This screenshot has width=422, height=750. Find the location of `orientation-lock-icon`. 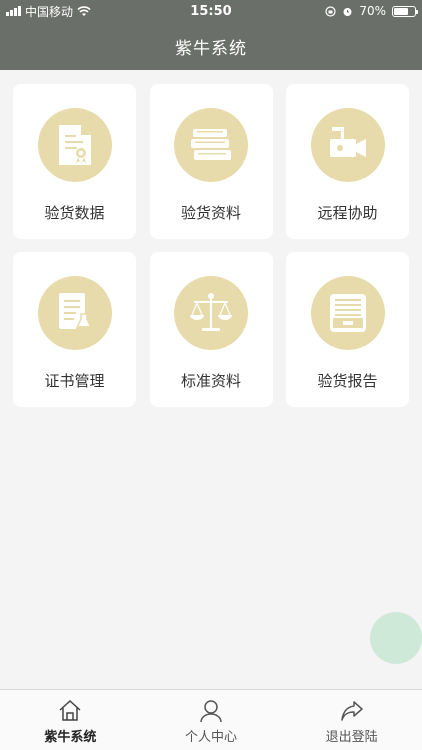

orientation-lock-icon is located at coordinates (330, 11).